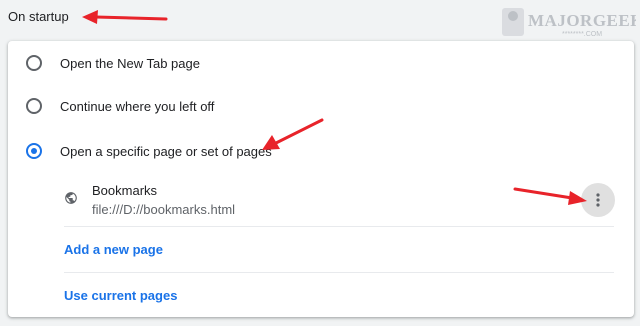 The width and height of the screenshot is (640, 326). I want to click on startup-page-url: file:///D://bookmarks.html, so click(164, 209).